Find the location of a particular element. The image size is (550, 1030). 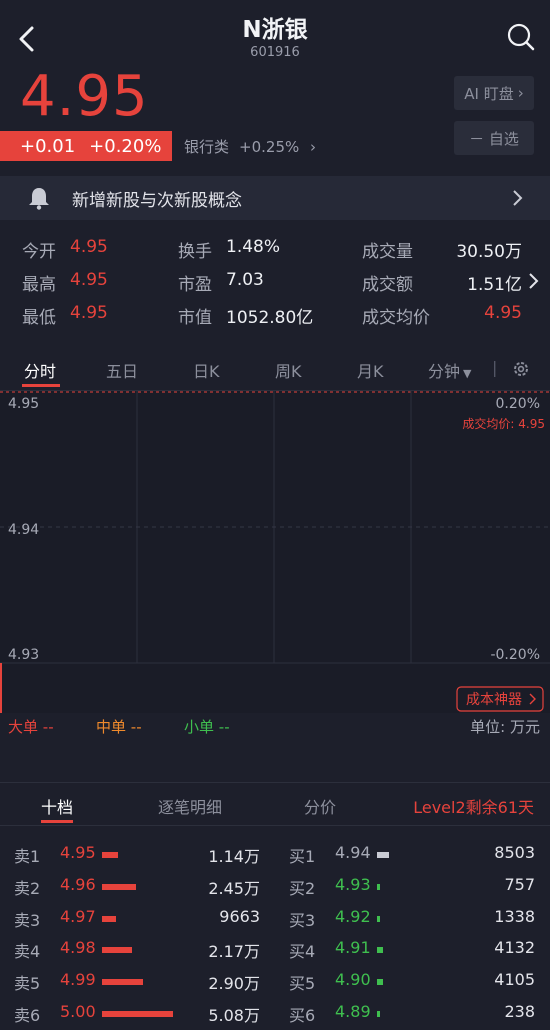

tab-intraday: 分时 is located at coordinates (40, 370).